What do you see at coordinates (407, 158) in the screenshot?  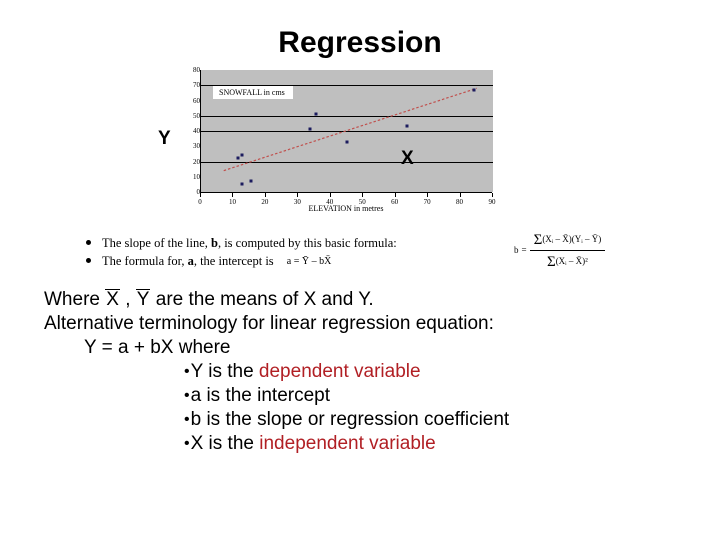 I see `x-axis-label: X` at bounding box center [407, 158].